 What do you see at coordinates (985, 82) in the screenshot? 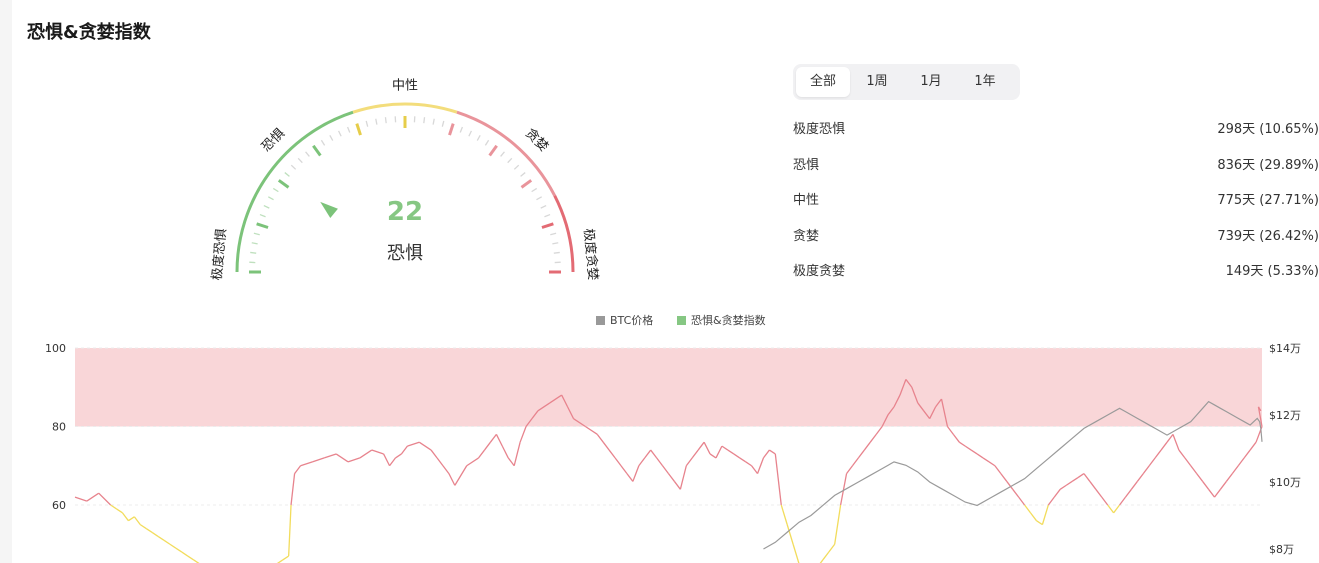
I see `tab-1year: 1年` at bounding box center [985, 82].